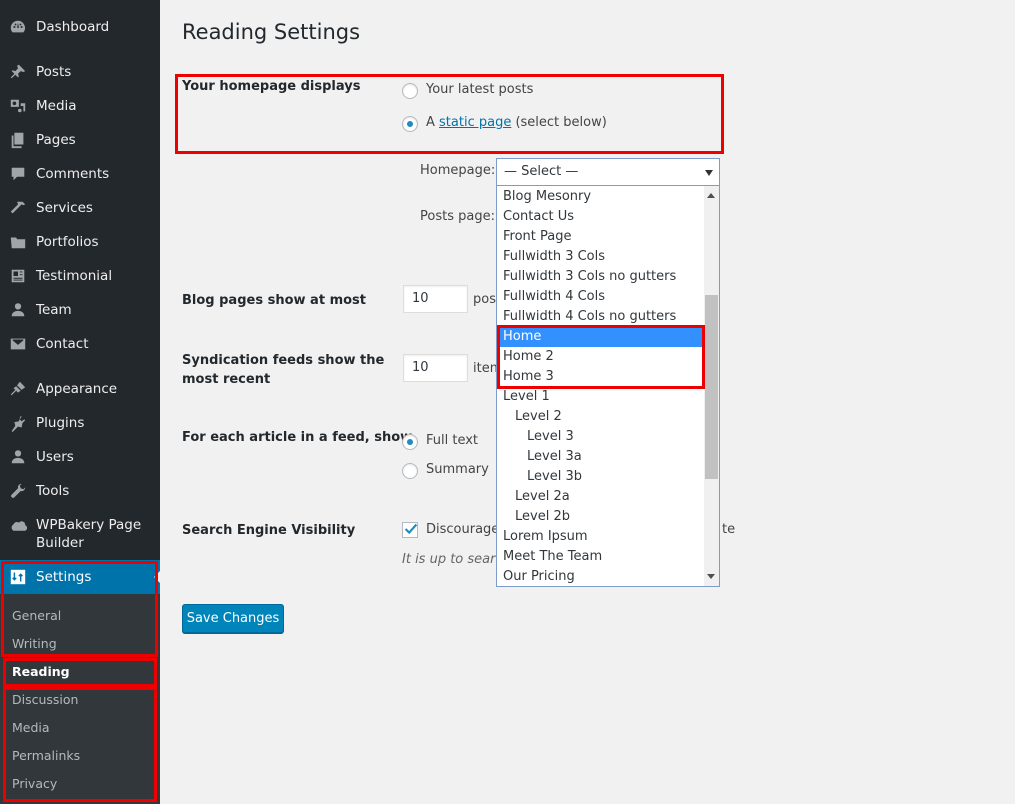  What do you see at coordinates (80, 276) in the screenshot?
I see `sidebar-item-testimonial: Testimonial` at bounding box center [80, 276].